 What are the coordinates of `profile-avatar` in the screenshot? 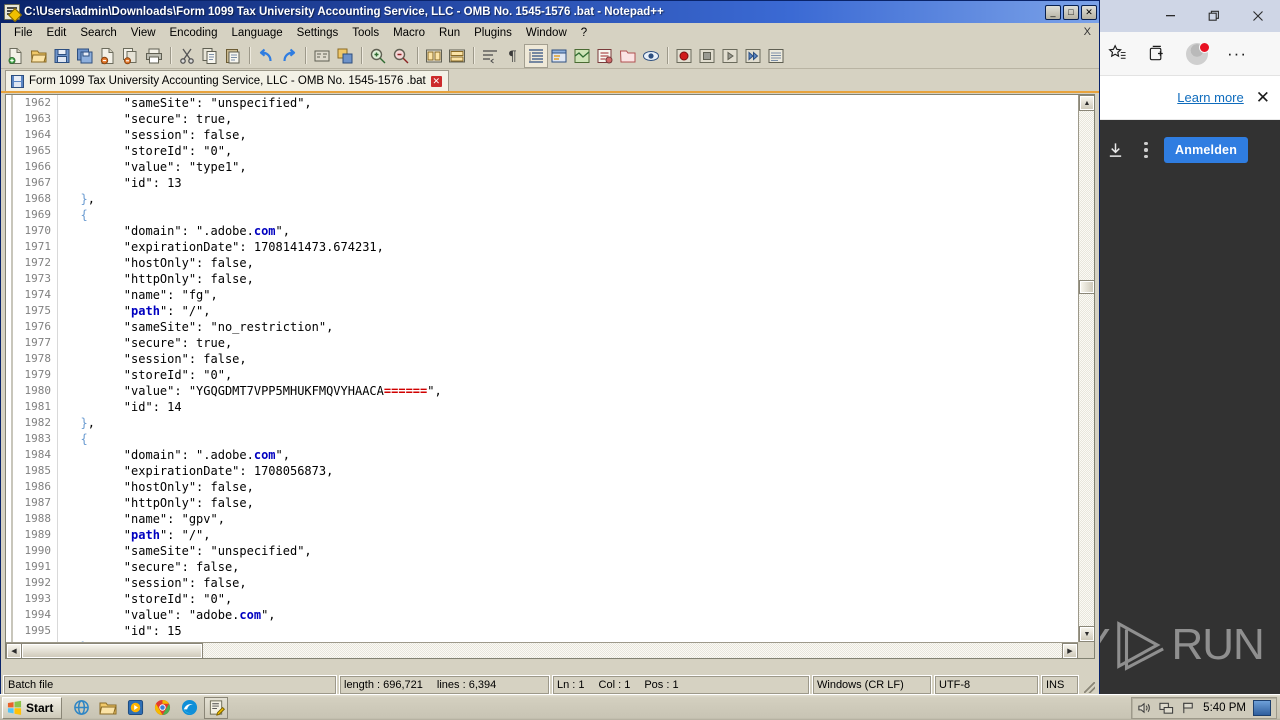 It's located at (1197, 54).